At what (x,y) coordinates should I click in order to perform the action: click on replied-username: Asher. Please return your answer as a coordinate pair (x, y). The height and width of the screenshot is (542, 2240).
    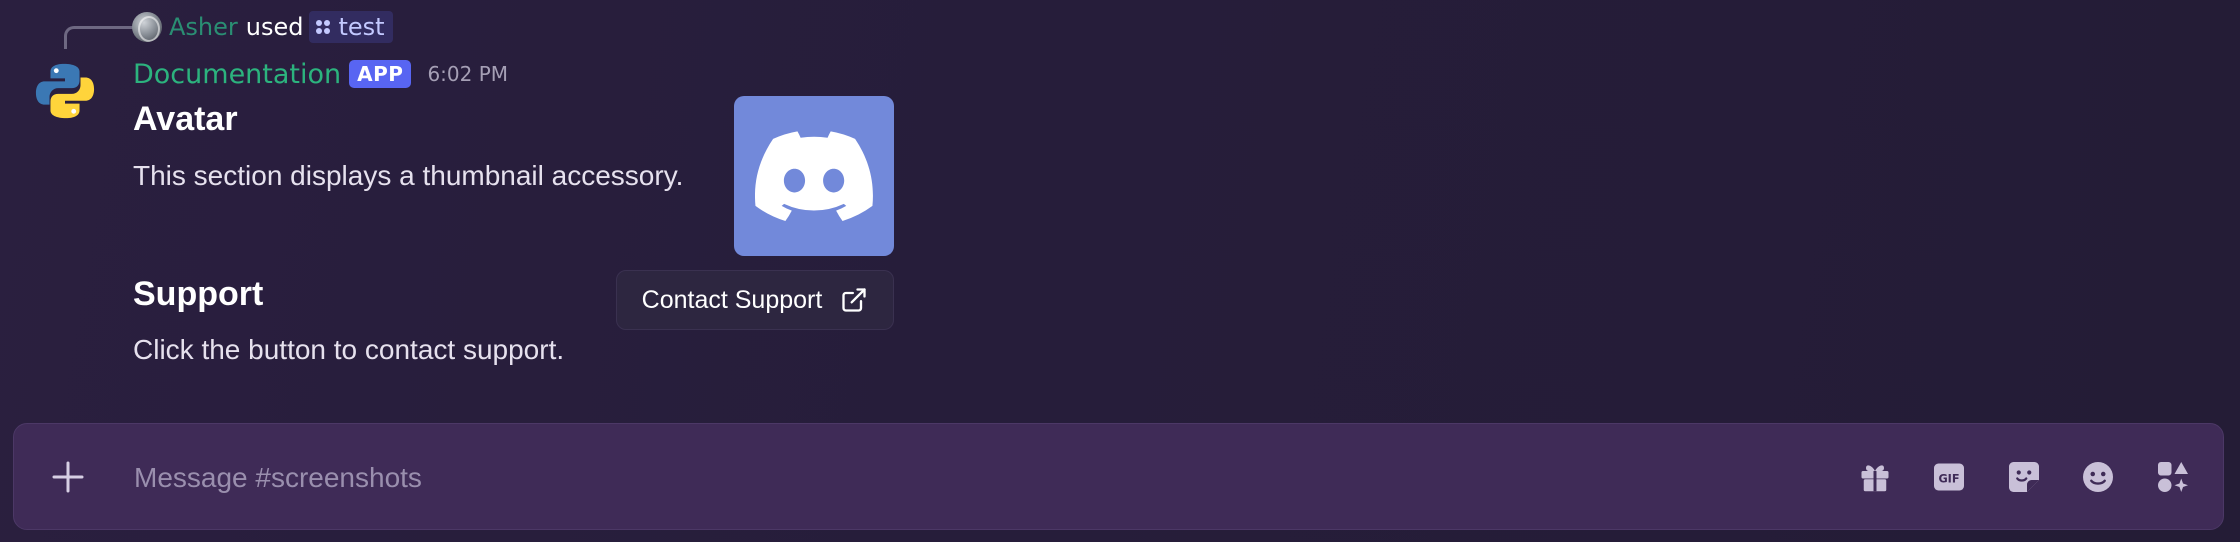
    Looking at the image, I should click on (203, 27).